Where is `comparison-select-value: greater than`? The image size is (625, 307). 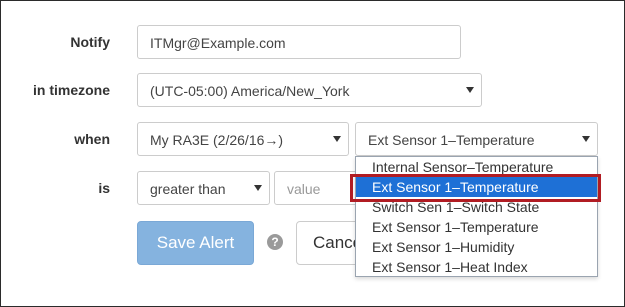 comparison-select-value: greater than is located at coordinates (188, 189).